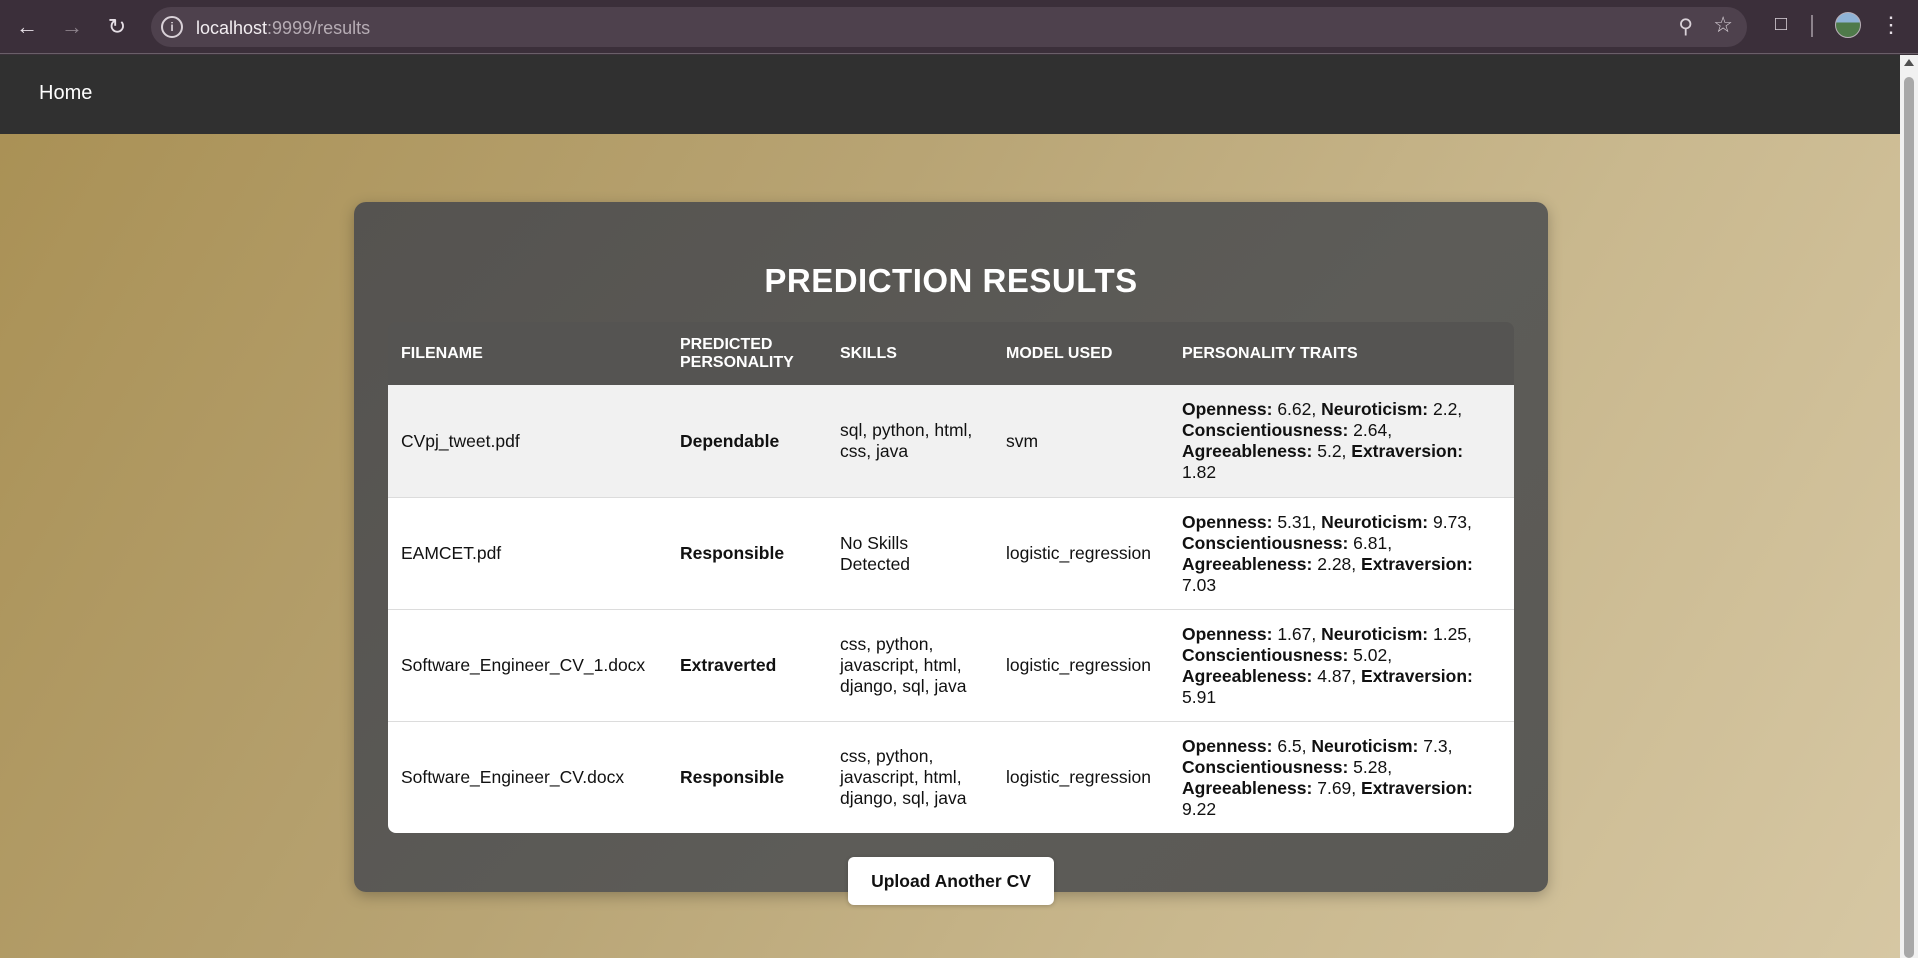  Describe the element at coordinates (1329, 451) in the screenshot. I see `trait-value-agreeableness: 5.2` at that location.